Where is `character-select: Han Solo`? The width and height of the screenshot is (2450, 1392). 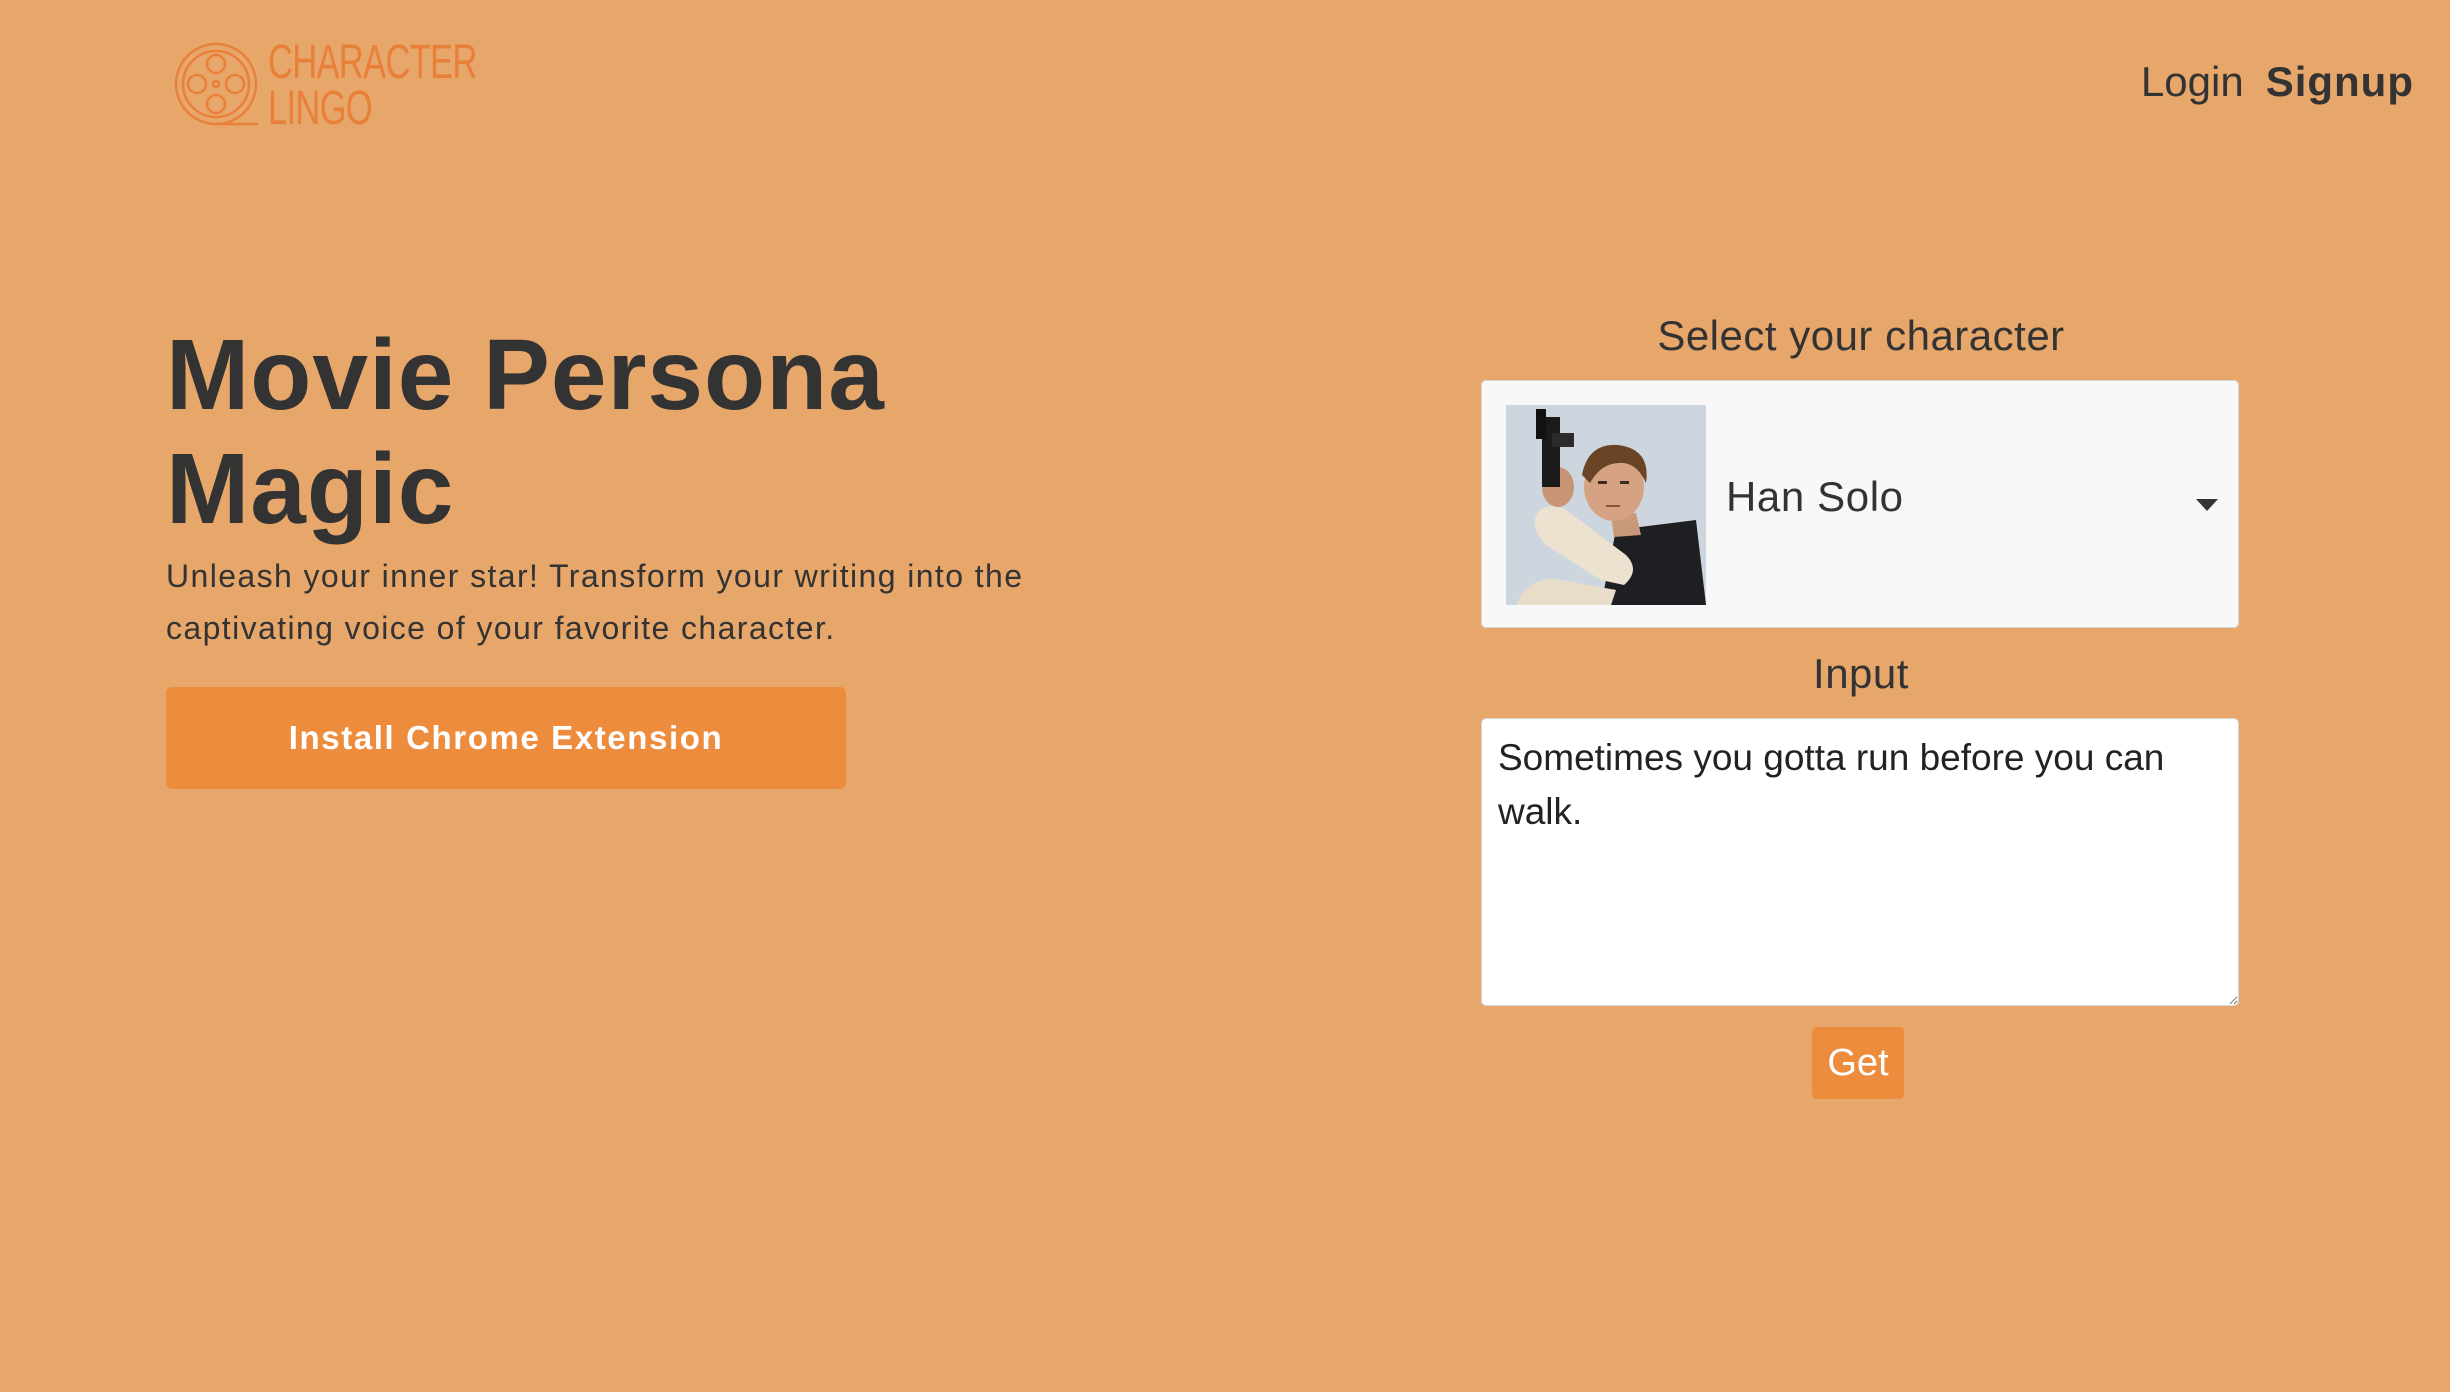
character-select: Han Solo is located at coordinates (1860, 504).